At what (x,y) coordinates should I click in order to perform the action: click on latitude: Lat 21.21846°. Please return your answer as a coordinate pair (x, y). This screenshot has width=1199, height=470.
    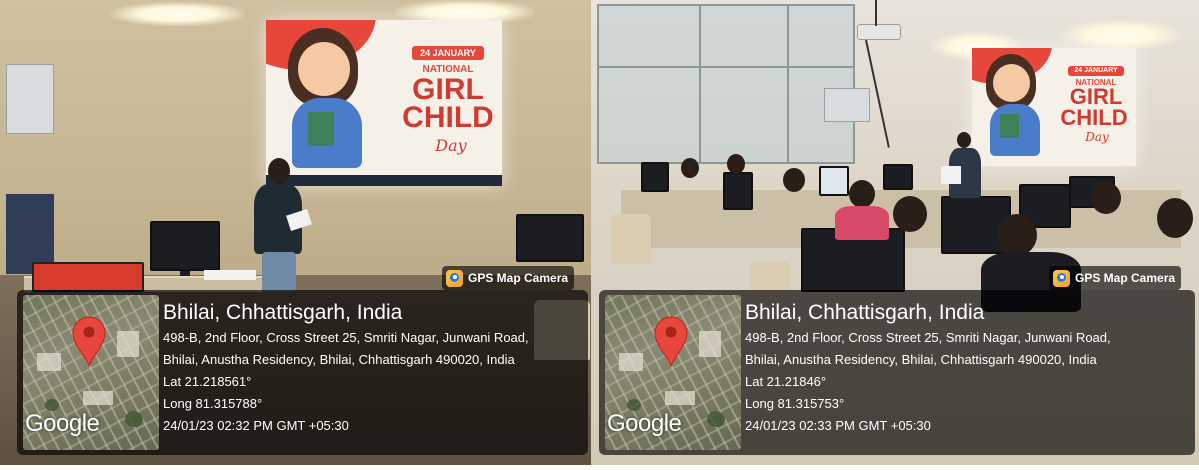
    Looking at the image, I should click on (786, 381).